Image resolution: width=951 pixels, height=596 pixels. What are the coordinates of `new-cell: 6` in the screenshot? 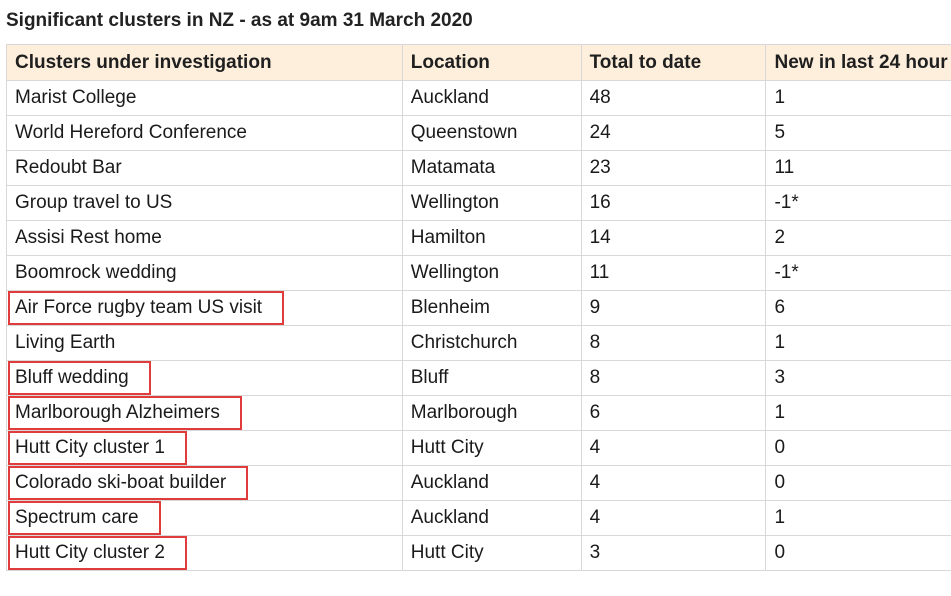 It's located at (858, 308).